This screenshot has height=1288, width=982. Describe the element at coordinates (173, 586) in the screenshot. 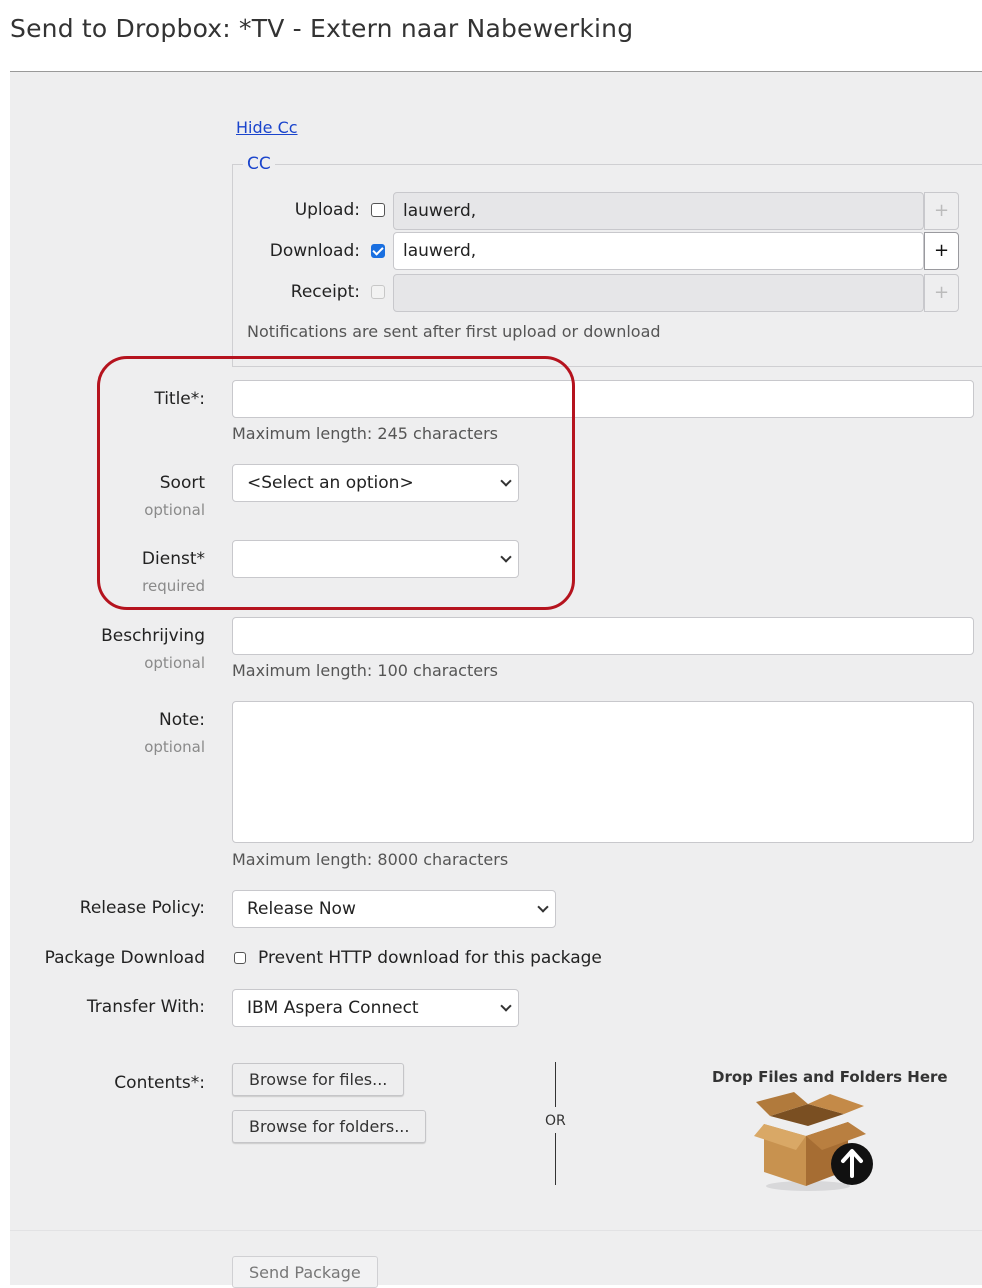

I see `dienst-required-text: required` at that location.